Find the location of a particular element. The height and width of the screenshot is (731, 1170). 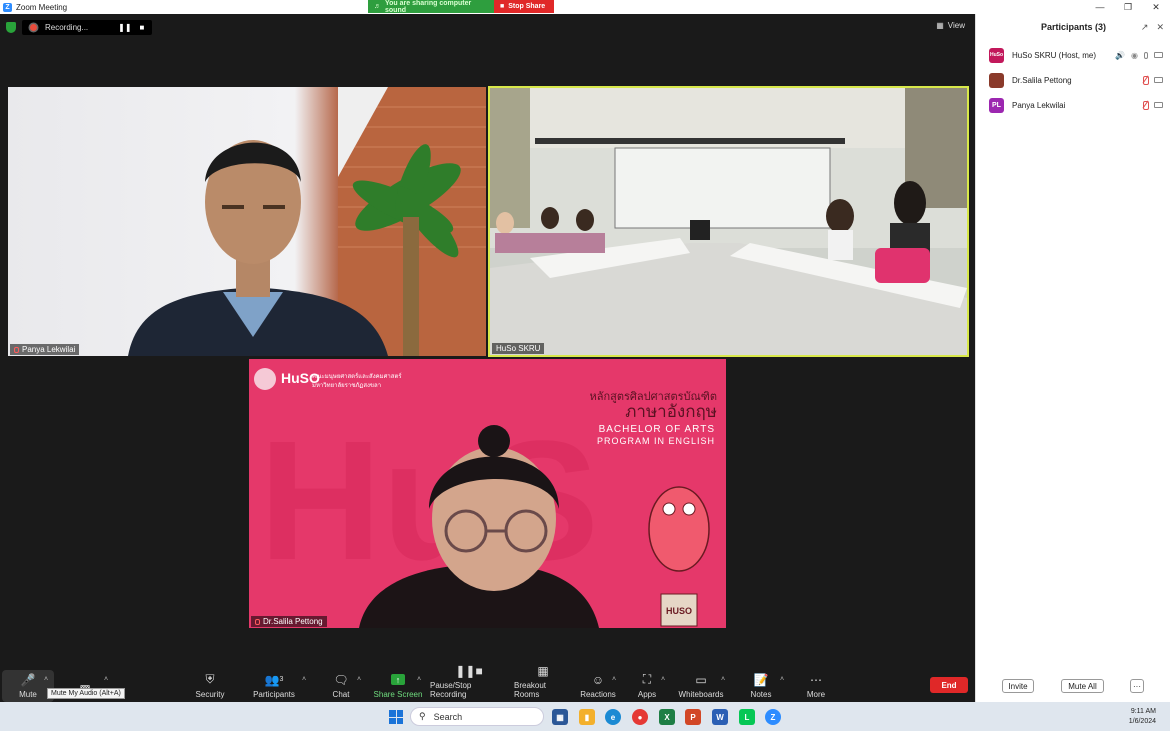

slide-en-line2: PROGRAM IN ENGLISH is located at coordinates (656, 441).